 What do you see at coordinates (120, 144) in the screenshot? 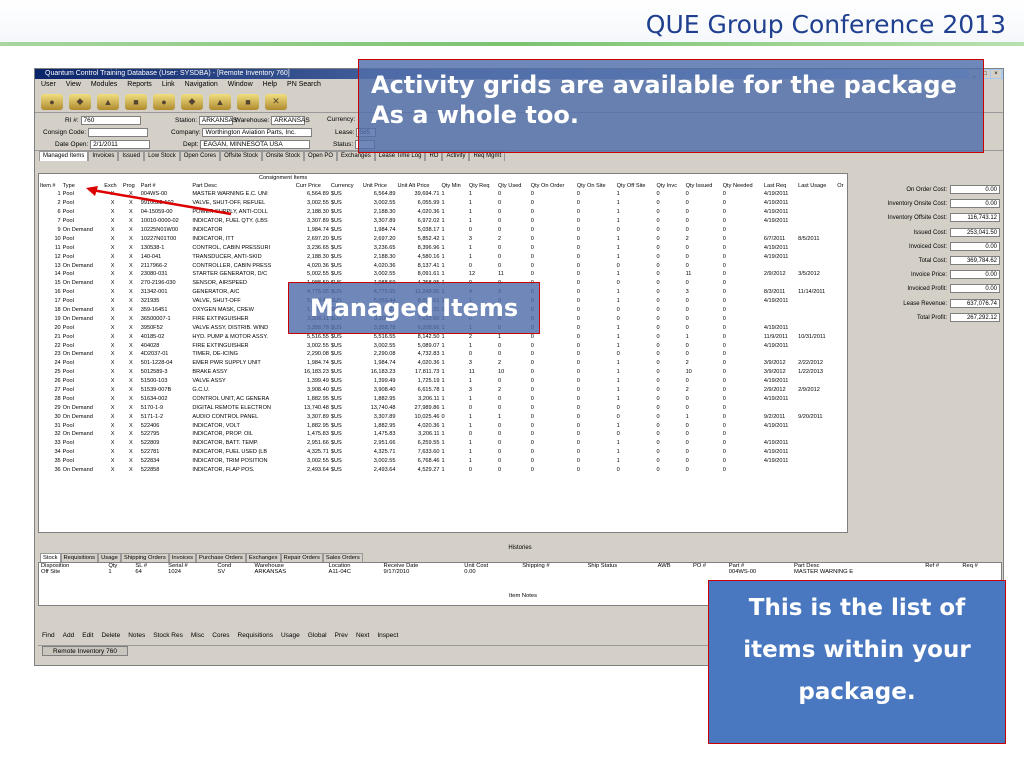
I see `date-field: 2/1/2011` at bounding box center [120, 144].